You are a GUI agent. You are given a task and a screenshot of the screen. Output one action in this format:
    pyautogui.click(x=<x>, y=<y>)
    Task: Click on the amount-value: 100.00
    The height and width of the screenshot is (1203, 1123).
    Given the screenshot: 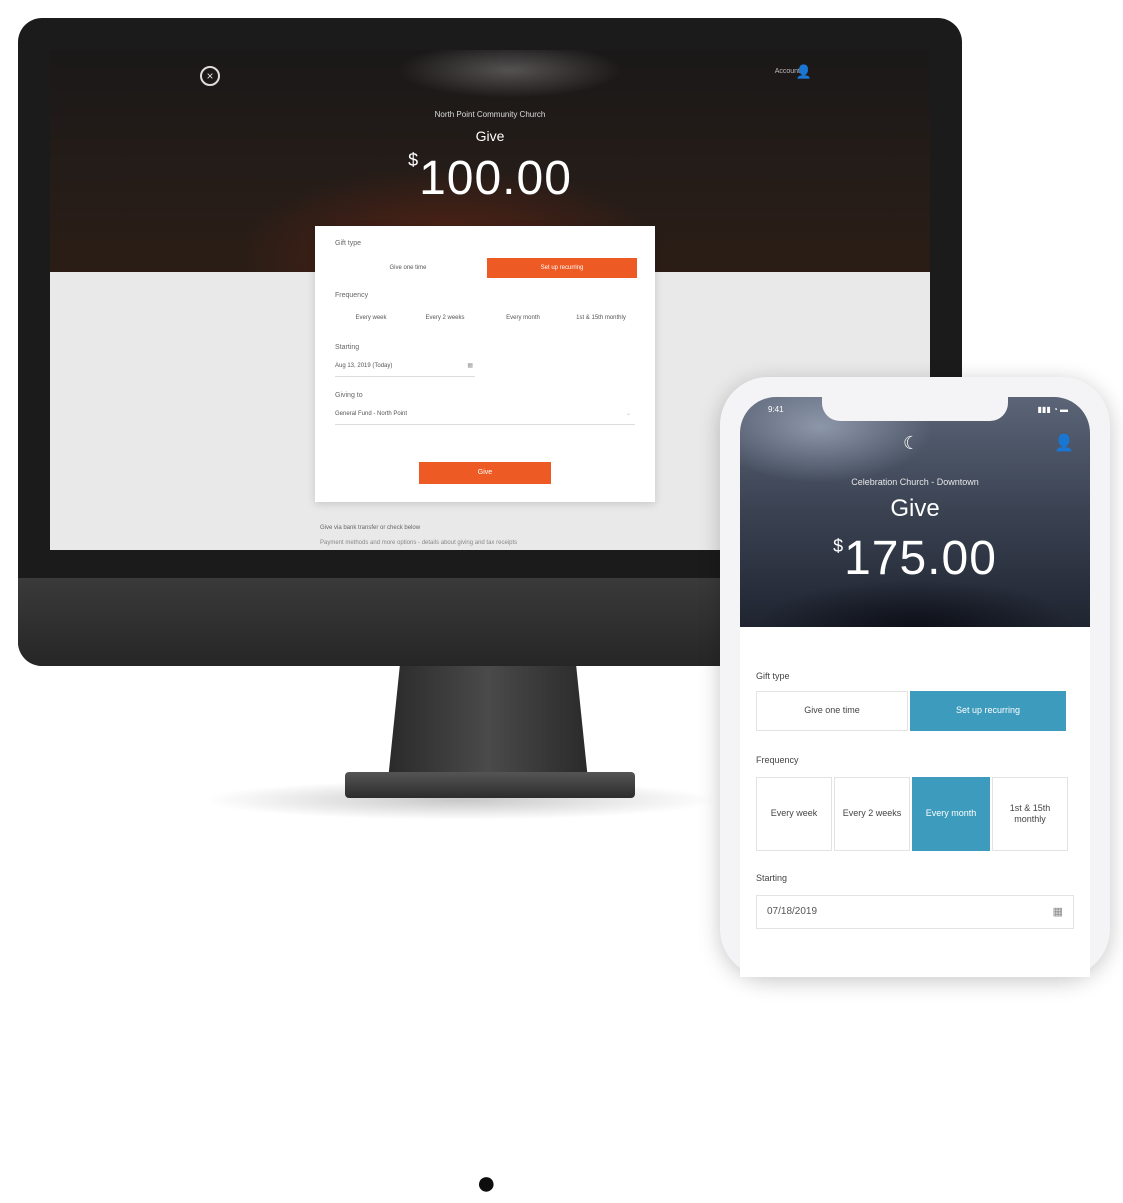 What is the action you would take?
    pyautogui.click(x=495, y=178)
    